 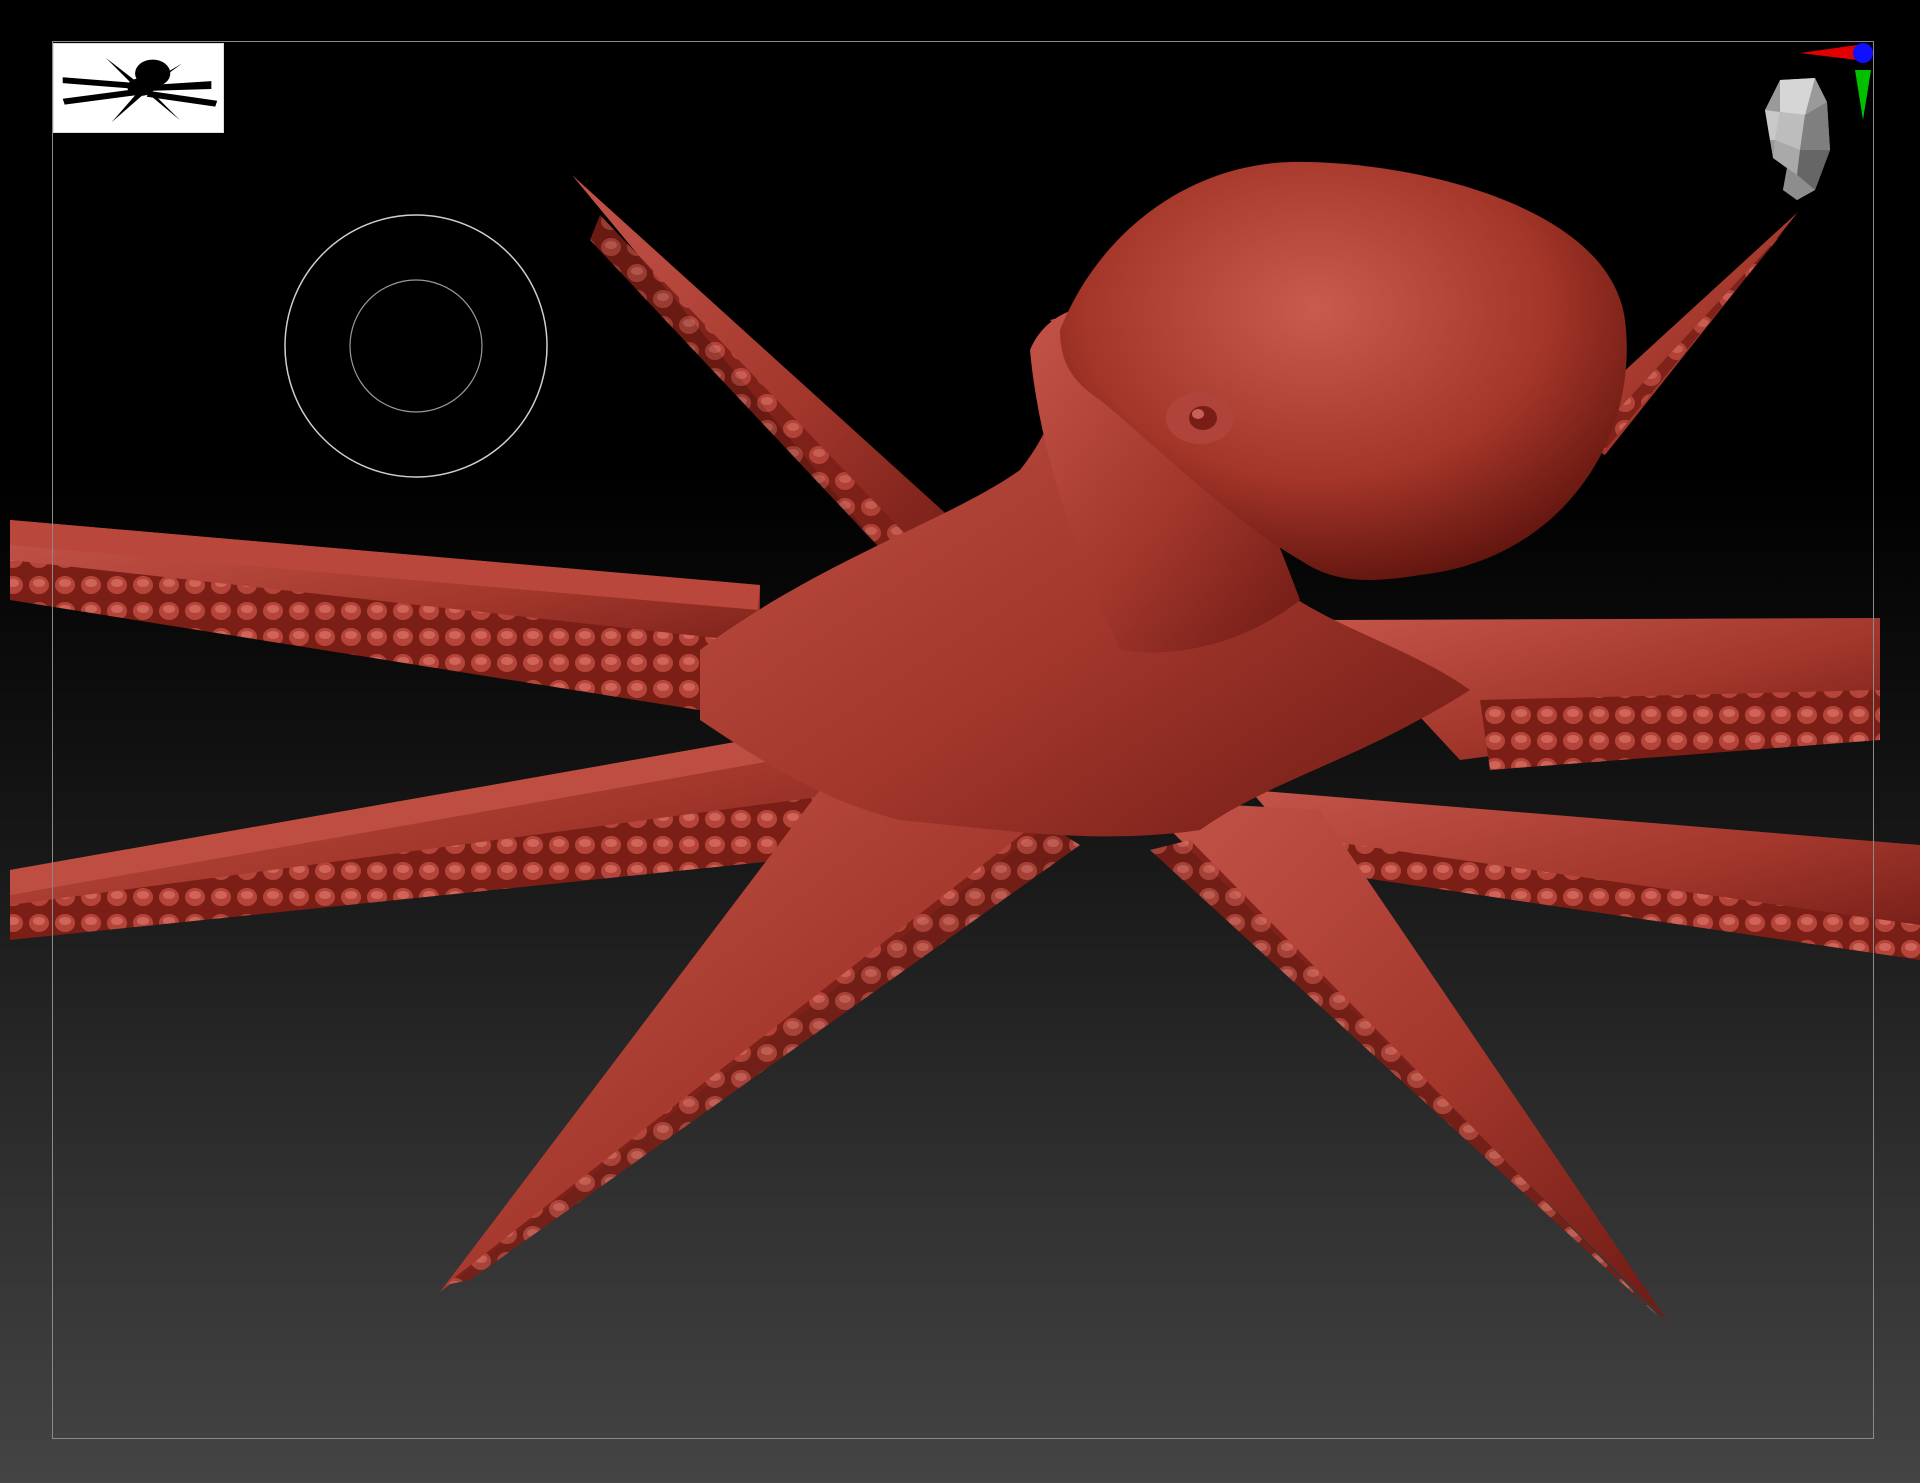 What do you see at coordinates (1863, 53) in the screenshot?
I see `axis-z-icon` at bounding box center [1863, 53].